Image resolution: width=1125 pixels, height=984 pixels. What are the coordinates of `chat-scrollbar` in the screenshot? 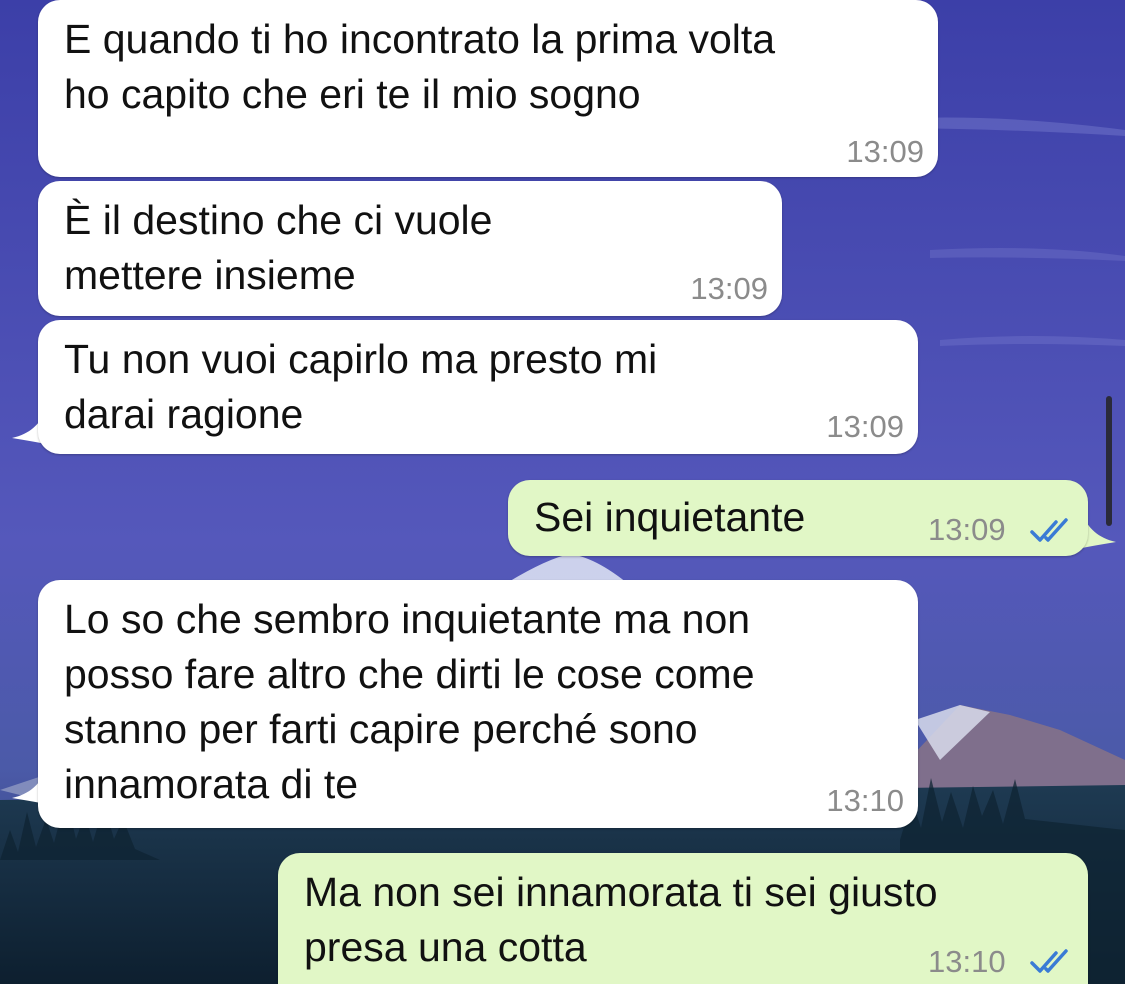 It's located at (1109, 461).